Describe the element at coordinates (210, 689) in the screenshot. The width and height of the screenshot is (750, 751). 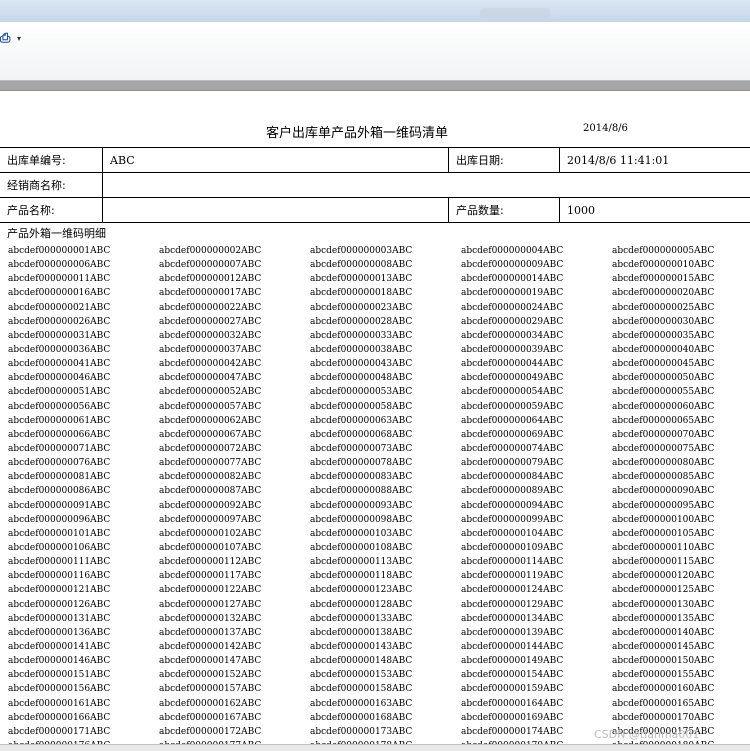
I see `barcode-item: abcdef000000157ABC` at that location.